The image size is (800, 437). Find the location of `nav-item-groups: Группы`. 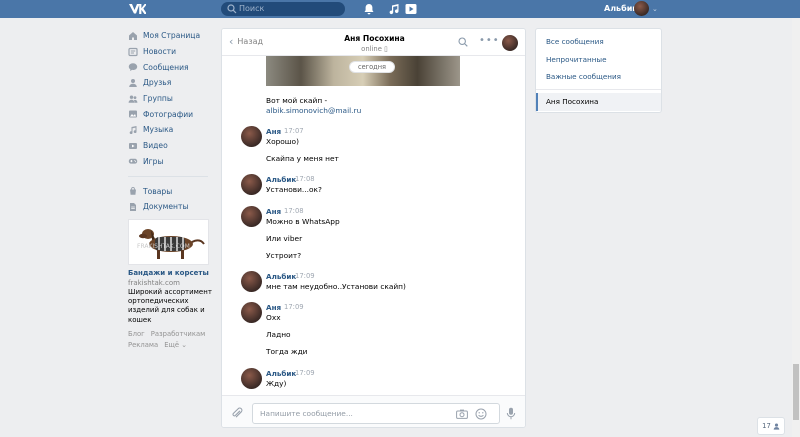

nav-item-groups: Группы is located at coordinates (174, 99).